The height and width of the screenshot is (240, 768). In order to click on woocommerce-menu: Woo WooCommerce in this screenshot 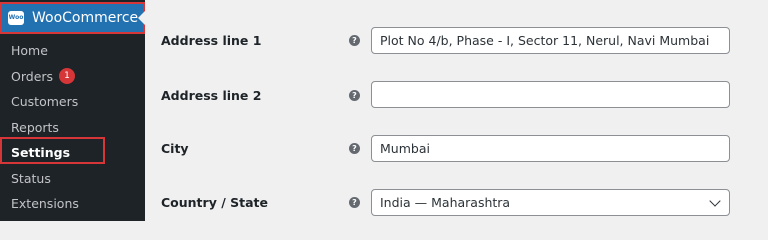, I will do `click(72, 18)`.